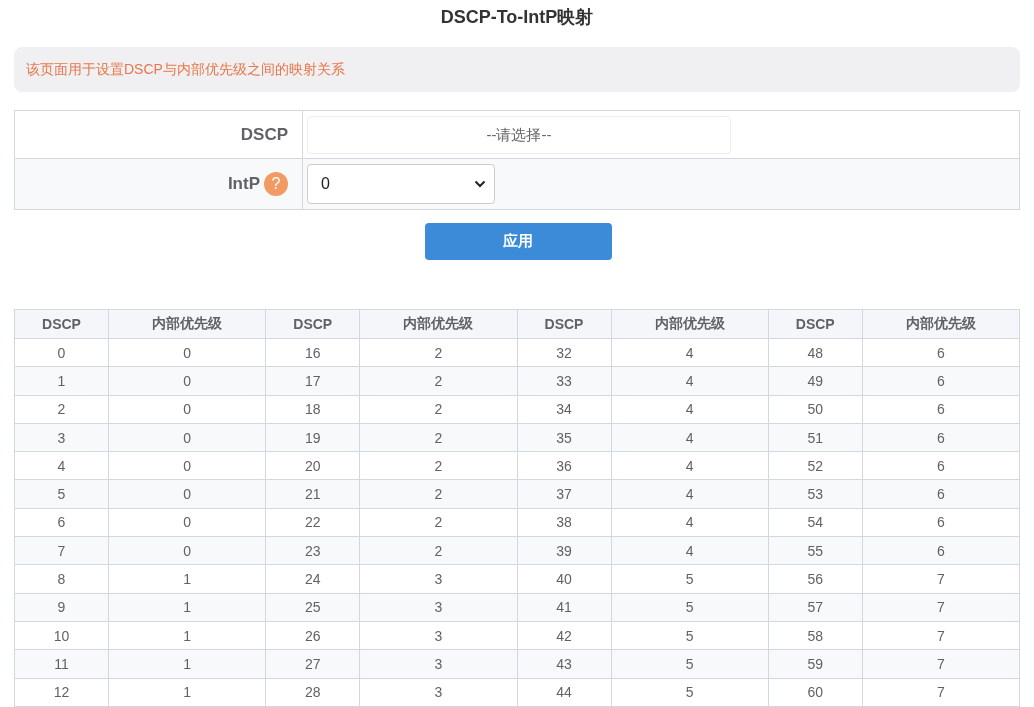 This screenshot has width=1034, height=707. I want to click on table-cell: 23, so click(312, 550).